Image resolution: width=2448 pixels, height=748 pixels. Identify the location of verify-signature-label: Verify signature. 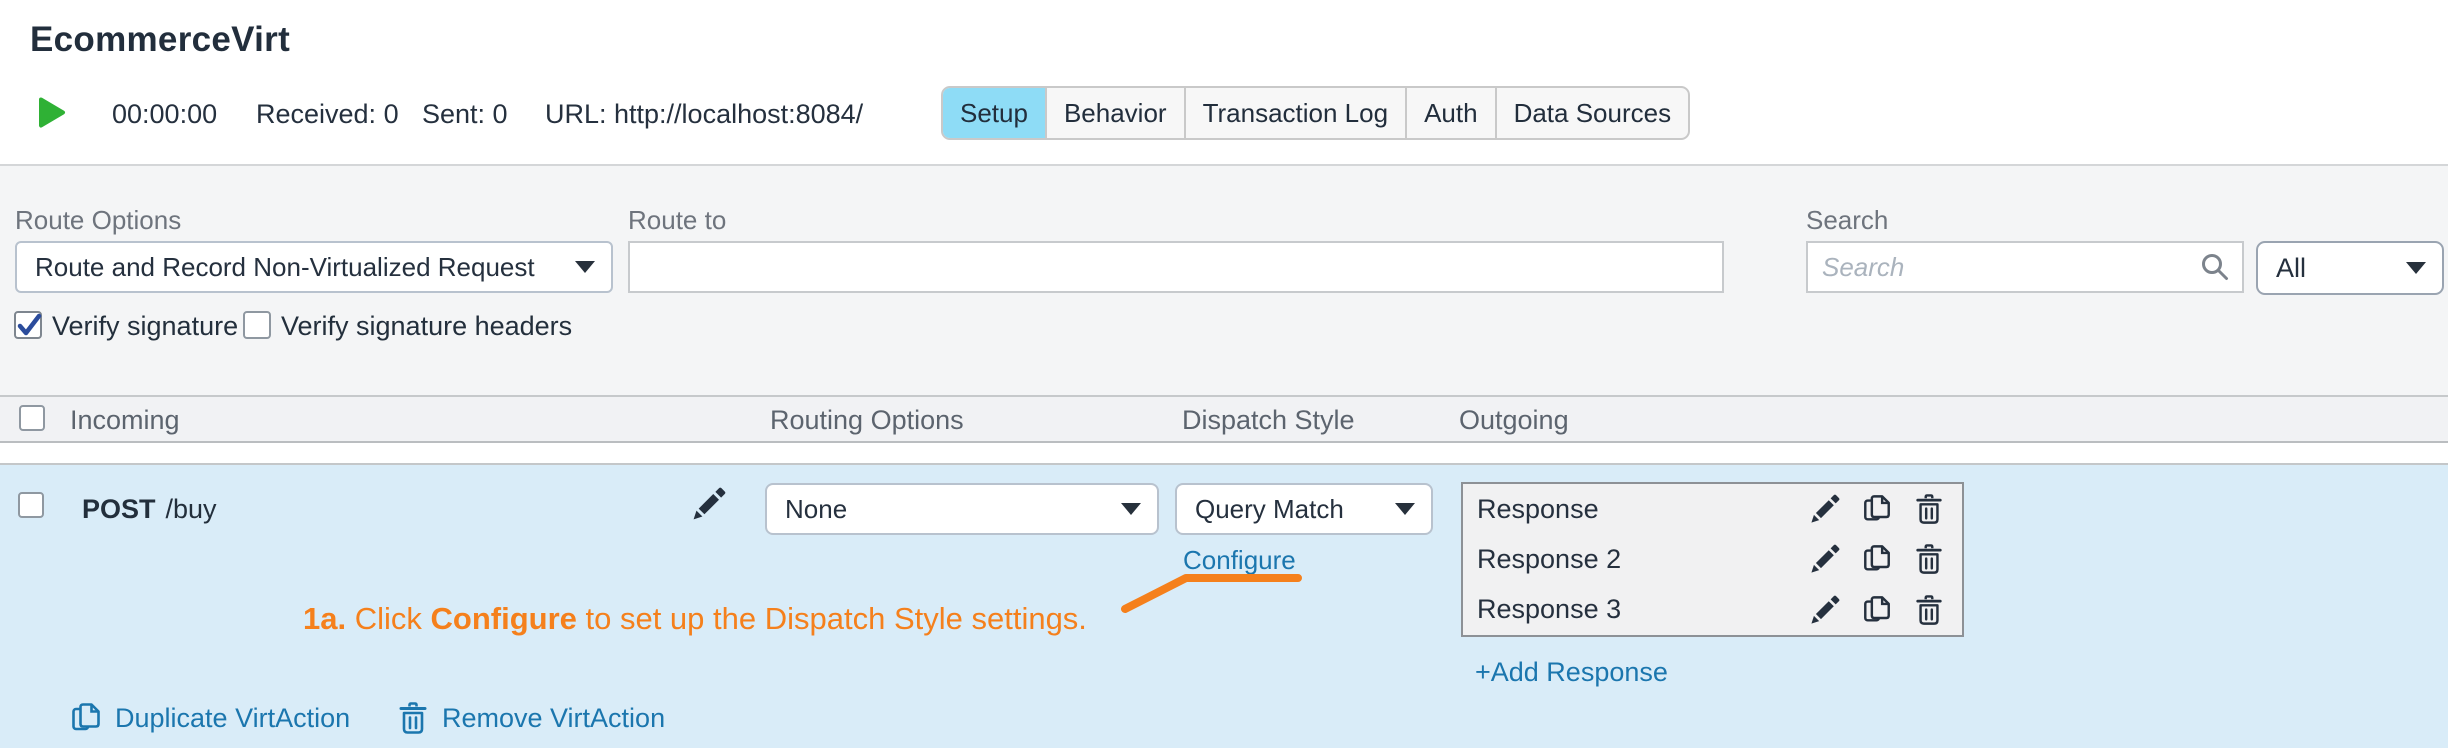
(145, 326).